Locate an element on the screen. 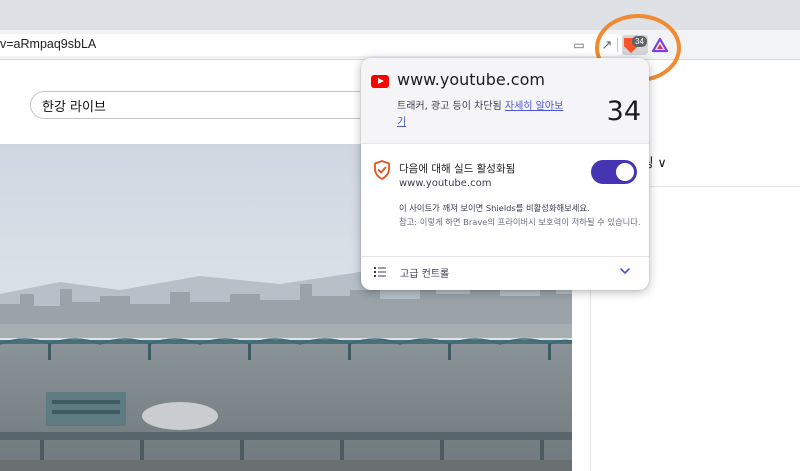 The height and width of the screenshot is (471, 800). search-input-value: 한강 라이브 is located at coordinates (74, 105).